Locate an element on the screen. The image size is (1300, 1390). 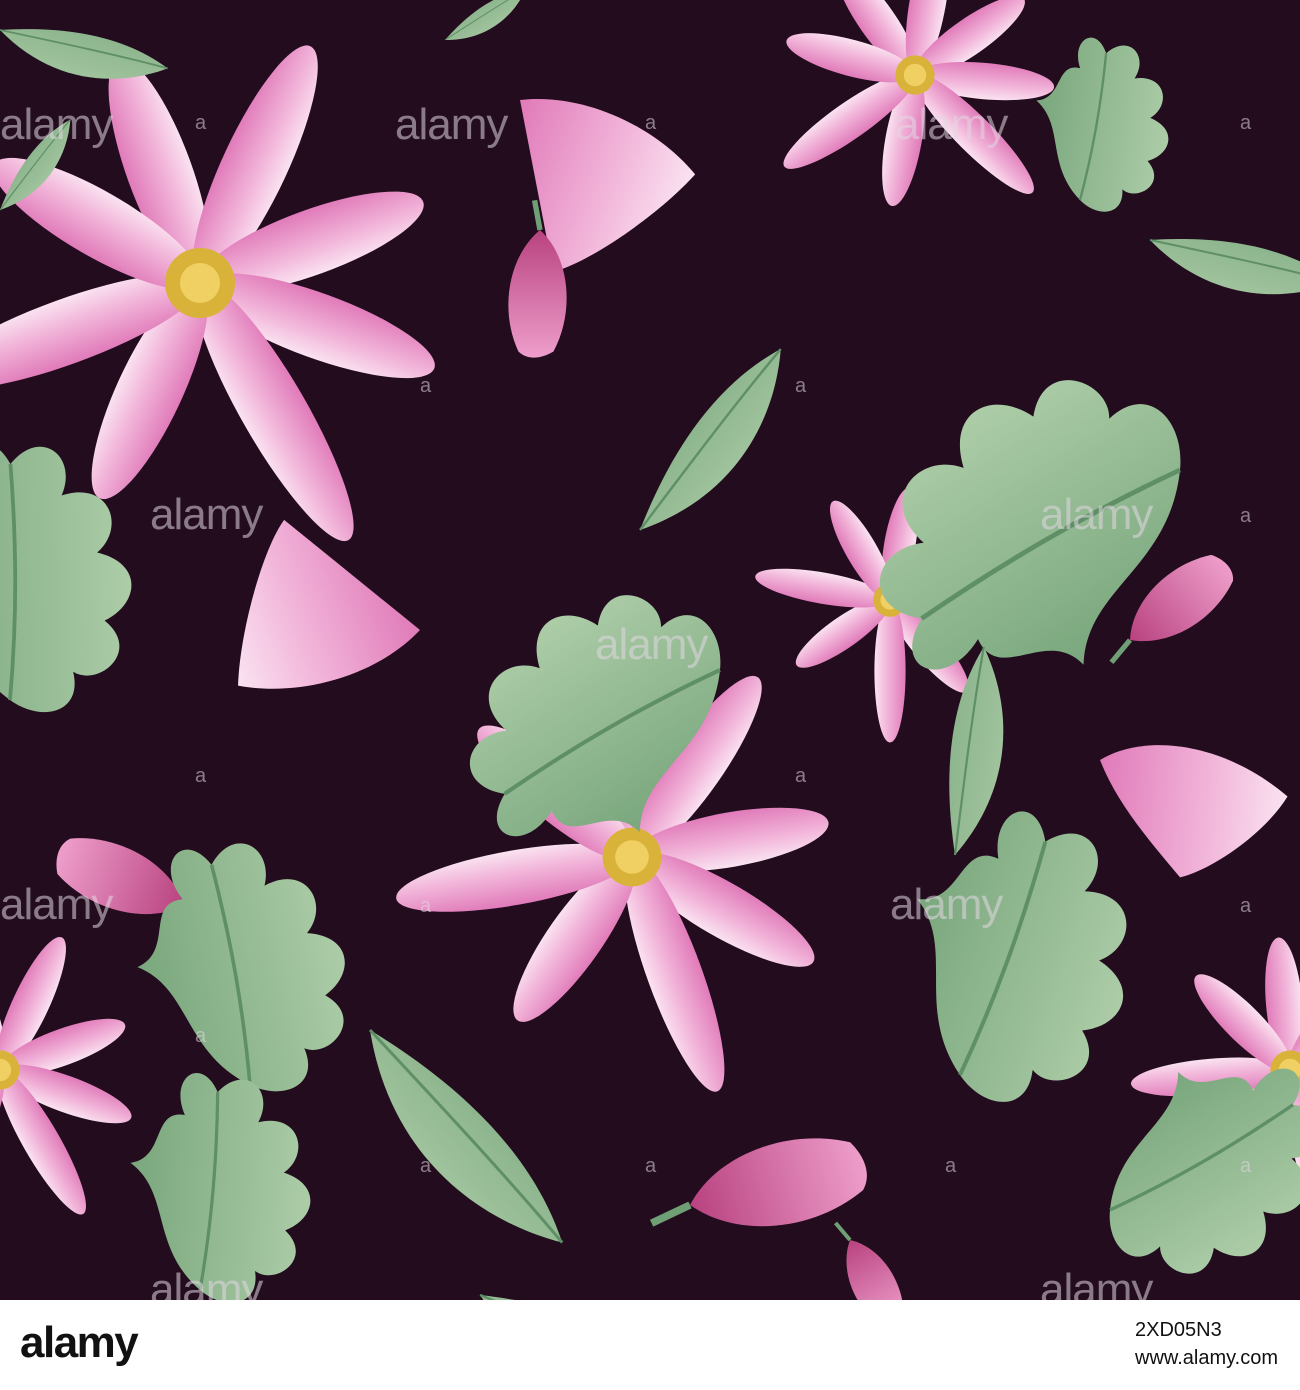
pink-flower-edge-left is located at coordinates (68, 1076).